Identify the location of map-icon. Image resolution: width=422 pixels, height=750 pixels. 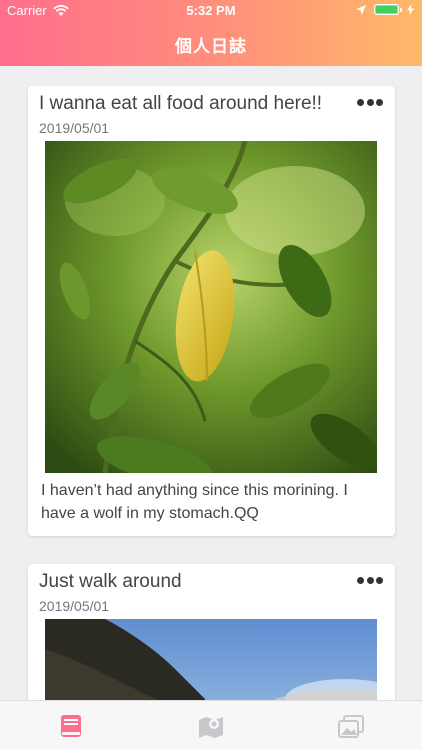
(211, 727).